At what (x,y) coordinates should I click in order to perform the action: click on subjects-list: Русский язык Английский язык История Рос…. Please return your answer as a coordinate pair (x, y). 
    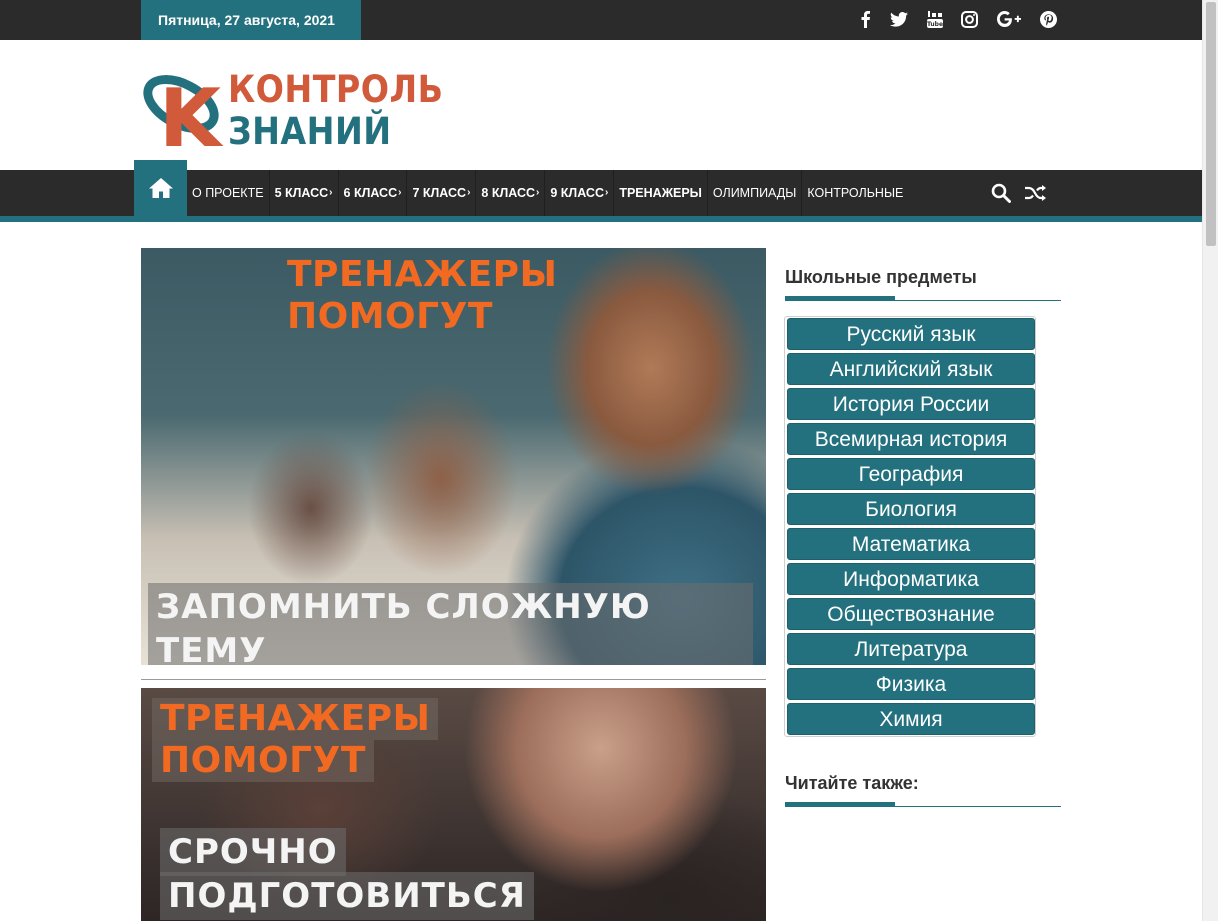
    Looking at the image, I should click on (910, 526).